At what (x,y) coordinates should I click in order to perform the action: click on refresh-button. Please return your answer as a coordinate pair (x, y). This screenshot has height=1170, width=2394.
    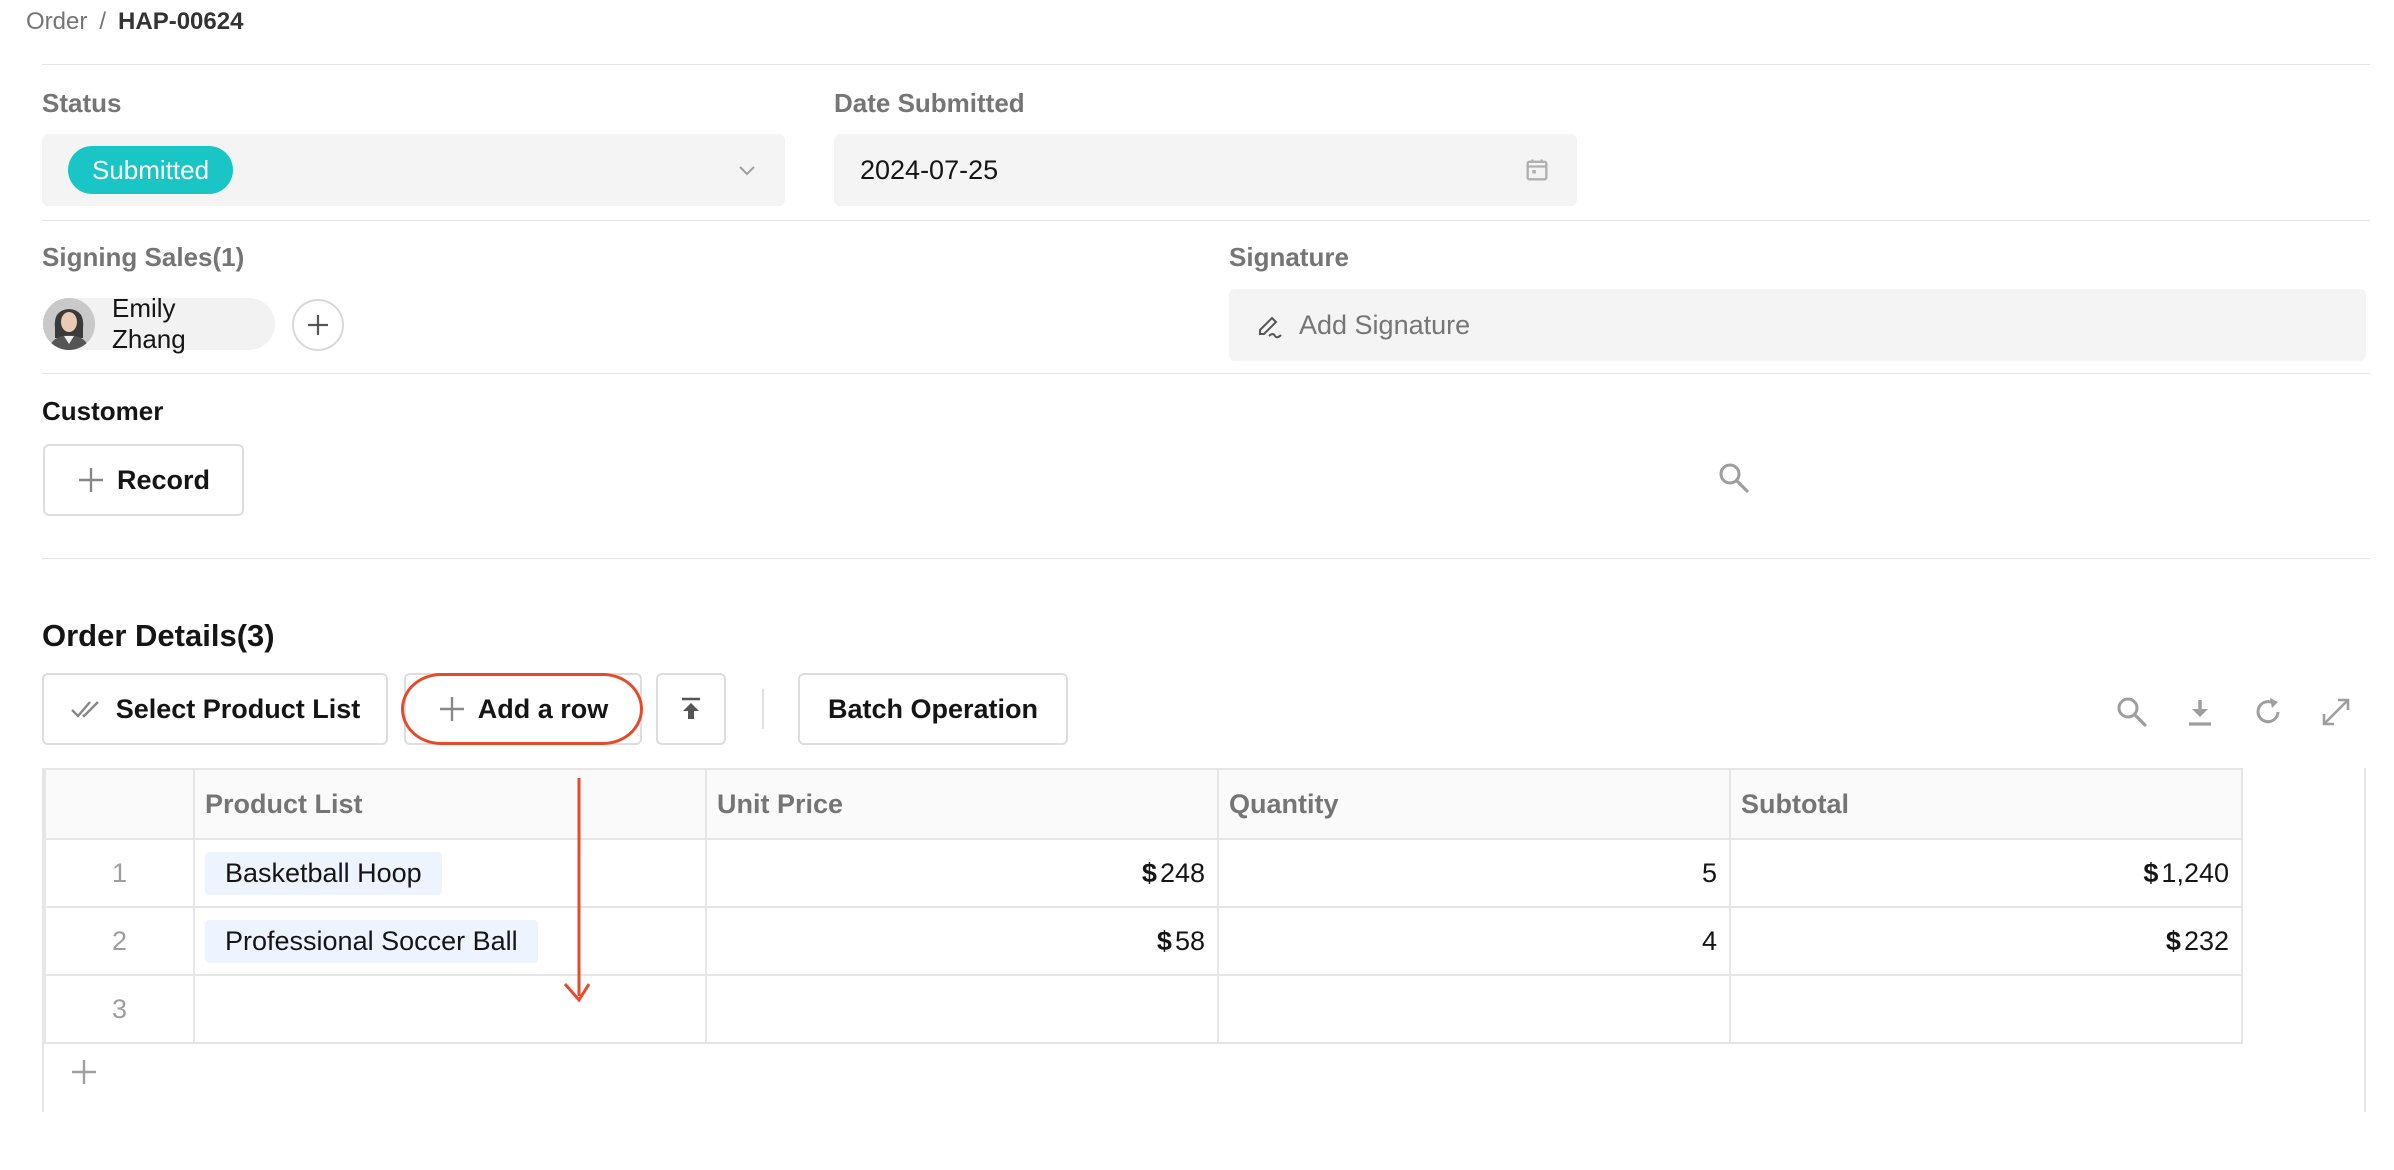
    Looking at the image, I should click on (2268, 712).